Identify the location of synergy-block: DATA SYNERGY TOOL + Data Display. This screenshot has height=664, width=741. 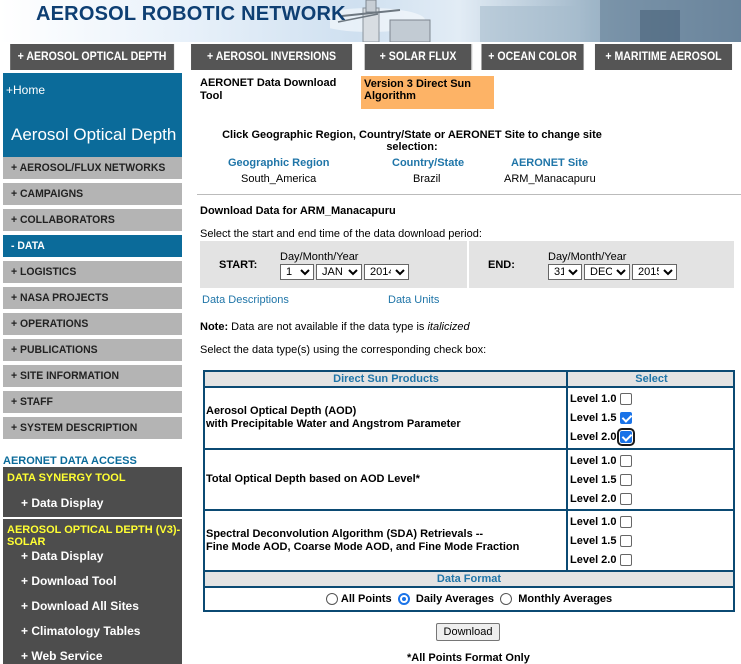
(92, 492).